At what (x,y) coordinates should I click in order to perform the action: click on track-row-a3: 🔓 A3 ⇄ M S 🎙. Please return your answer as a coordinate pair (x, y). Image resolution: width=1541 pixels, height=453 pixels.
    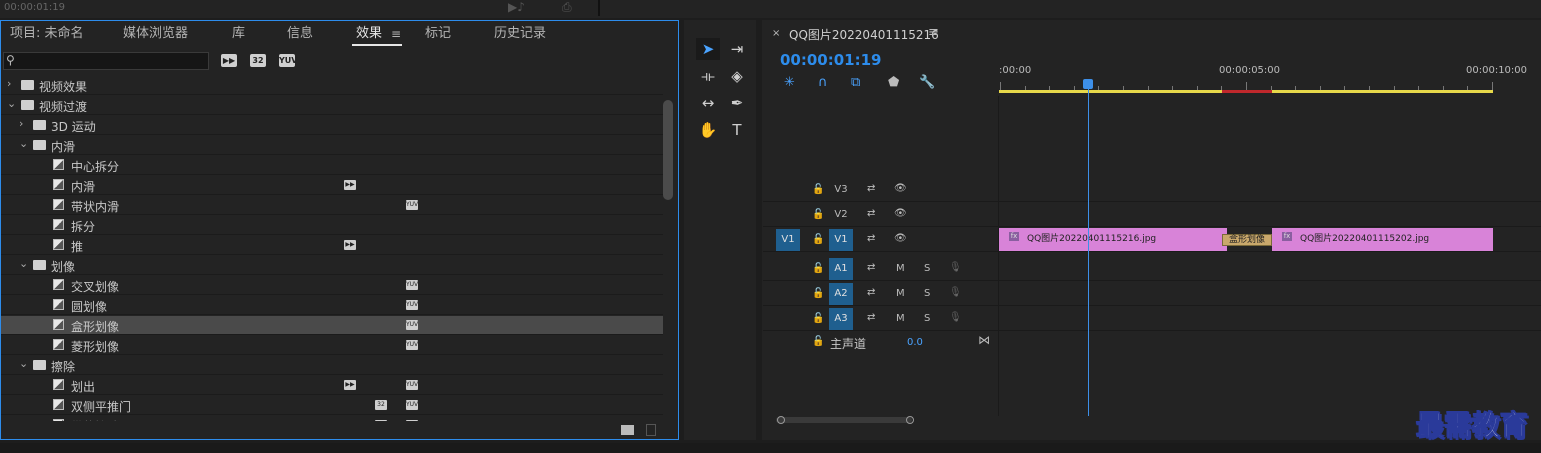
    Looking at the image, I should click on (1152, 319).